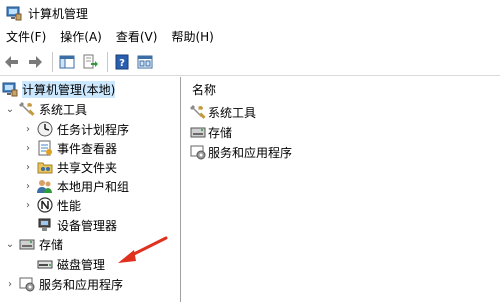 The height and width of the screenshot is (302, 500). What do you see at coordinates (58, 13) in the screenshot?
I see `window-title: 计算机管理` at bounding box center [58, 13].